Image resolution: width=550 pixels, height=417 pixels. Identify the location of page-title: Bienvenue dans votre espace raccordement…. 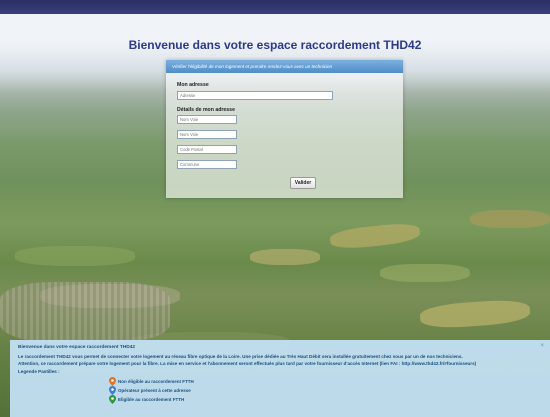
(275, 45).